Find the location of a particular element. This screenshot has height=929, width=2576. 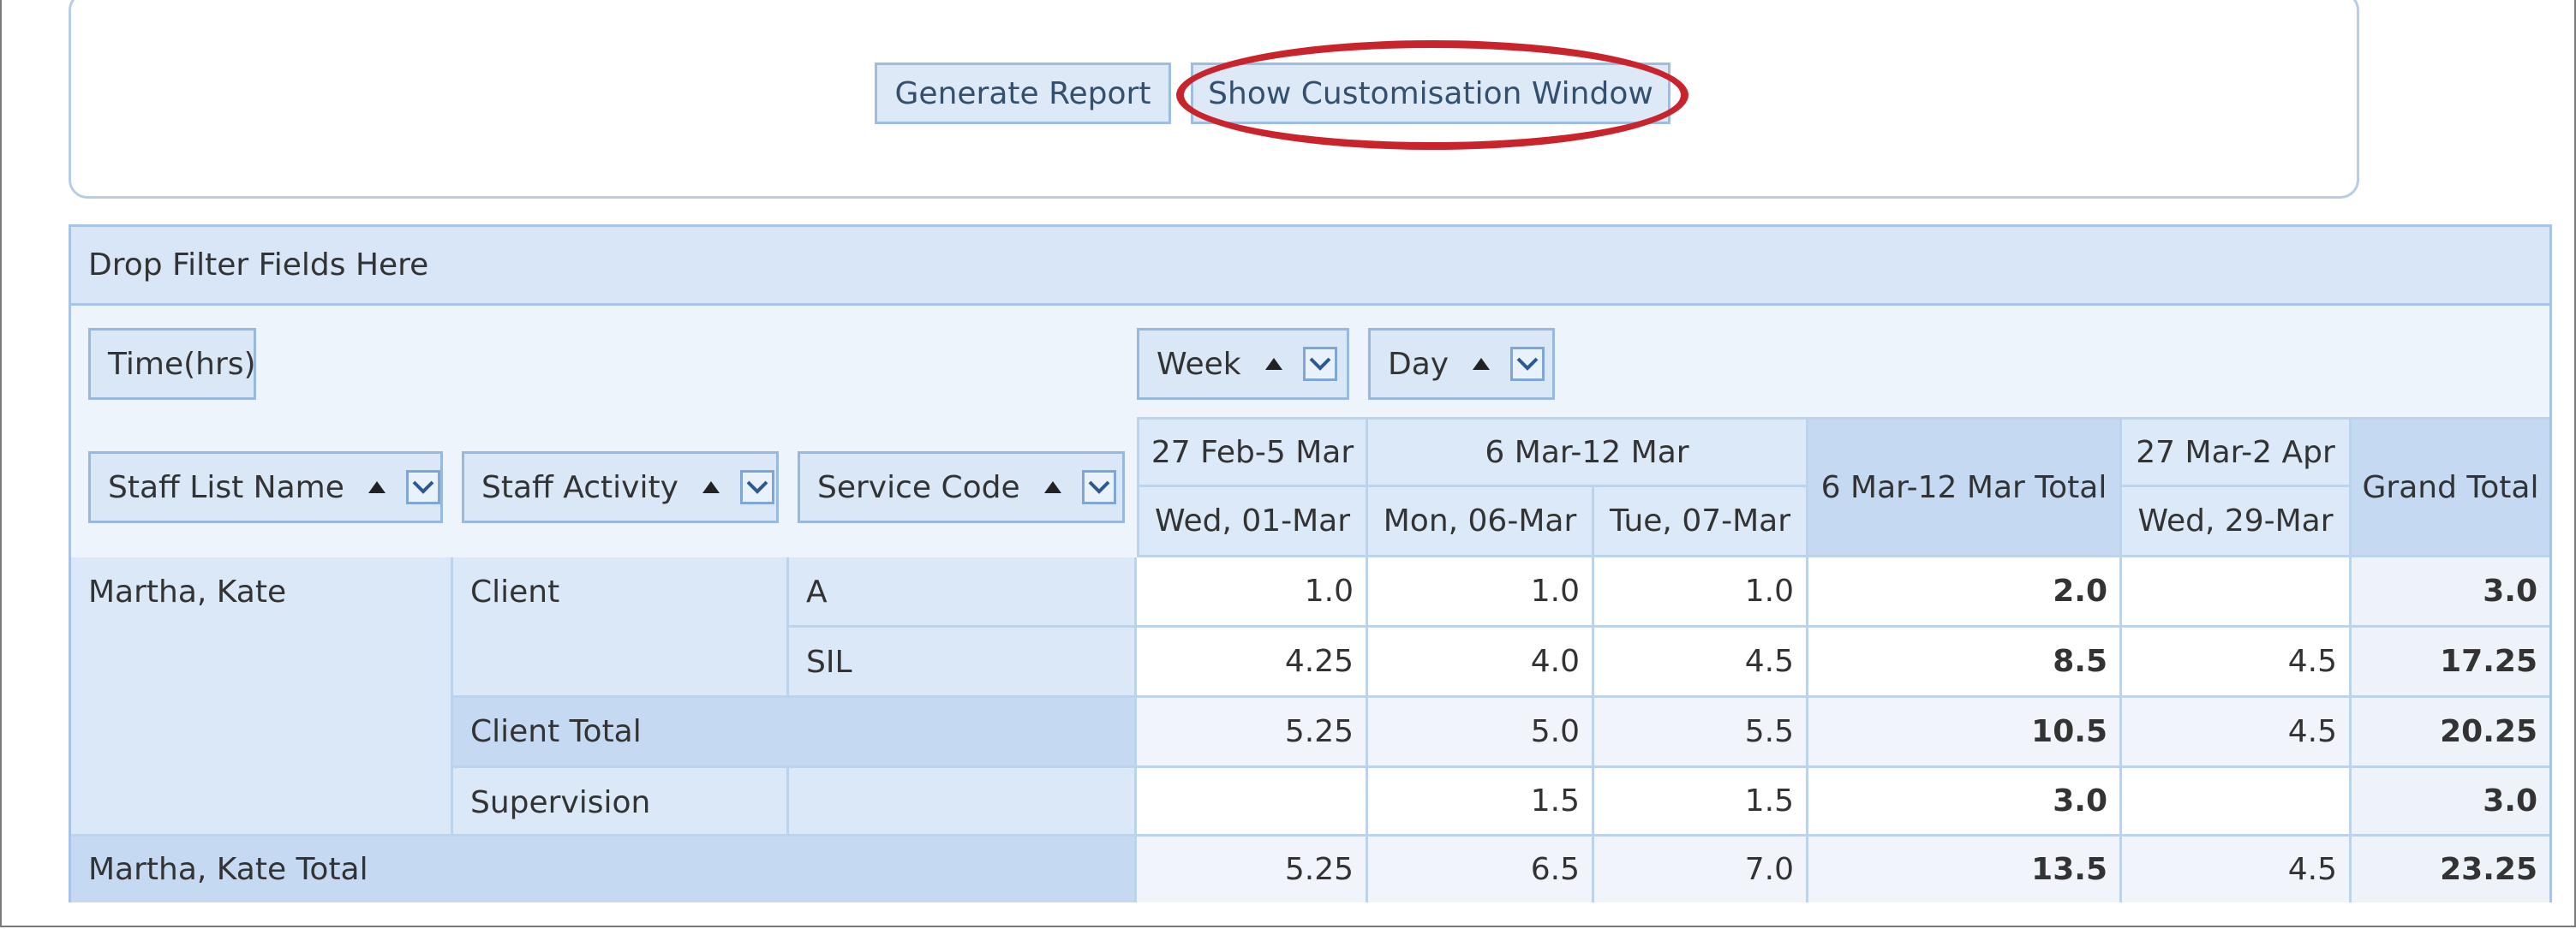

field-label: Day is located at coordinates (1419, 364).